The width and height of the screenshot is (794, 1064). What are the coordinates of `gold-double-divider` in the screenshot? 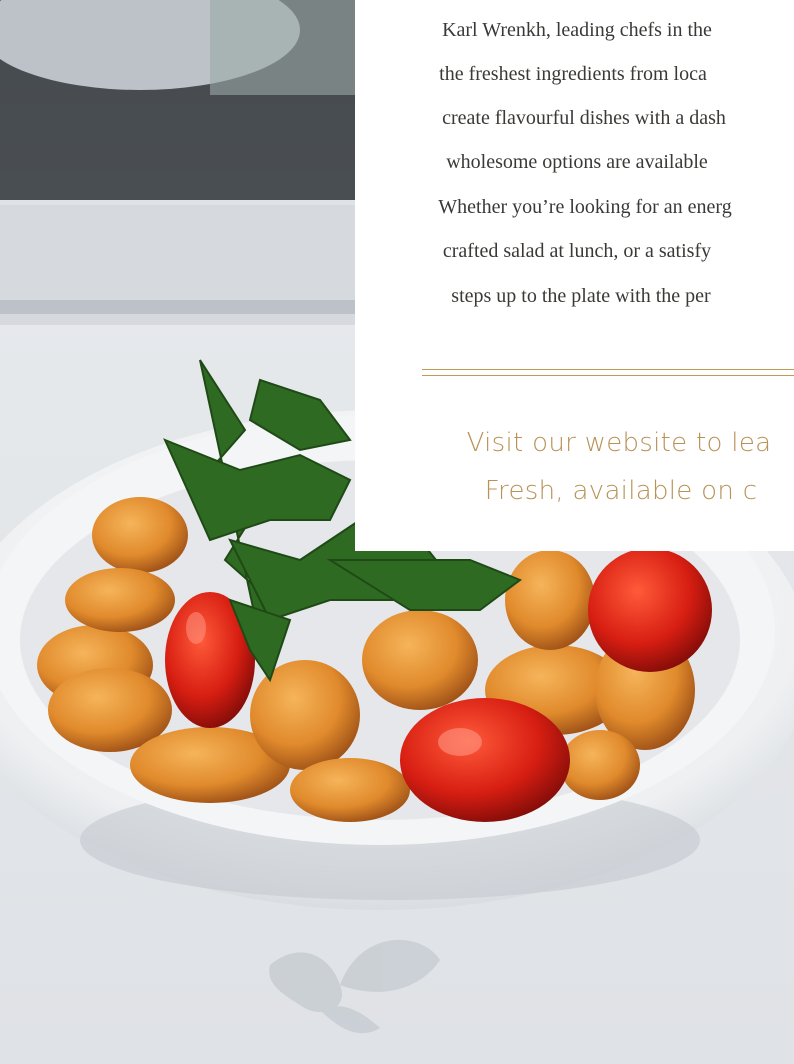 It's located at (608, 372).